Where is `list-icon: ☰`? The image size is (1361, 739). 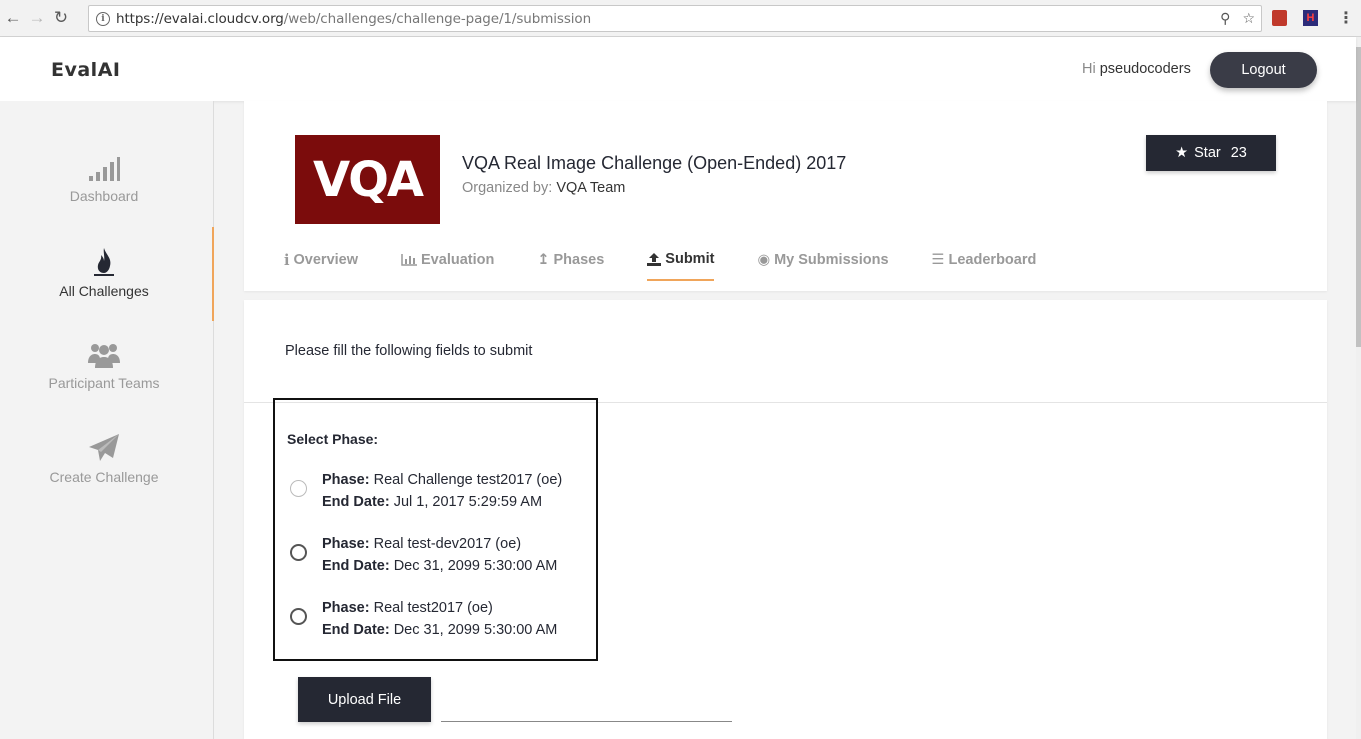
list-icon: ☰ is located at coordinates (938, 260).